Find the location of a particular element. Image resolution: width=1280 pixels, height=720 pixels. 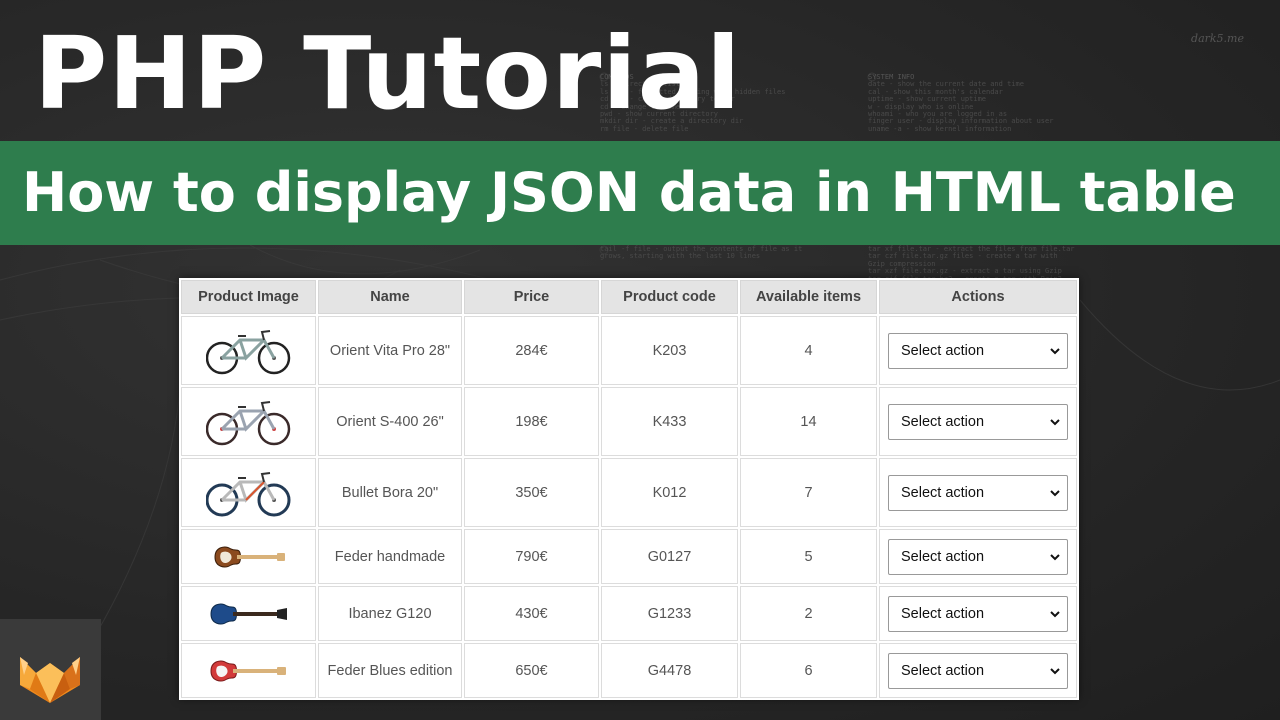

header-product-image: Product Image is located at coordinates (248, 297).